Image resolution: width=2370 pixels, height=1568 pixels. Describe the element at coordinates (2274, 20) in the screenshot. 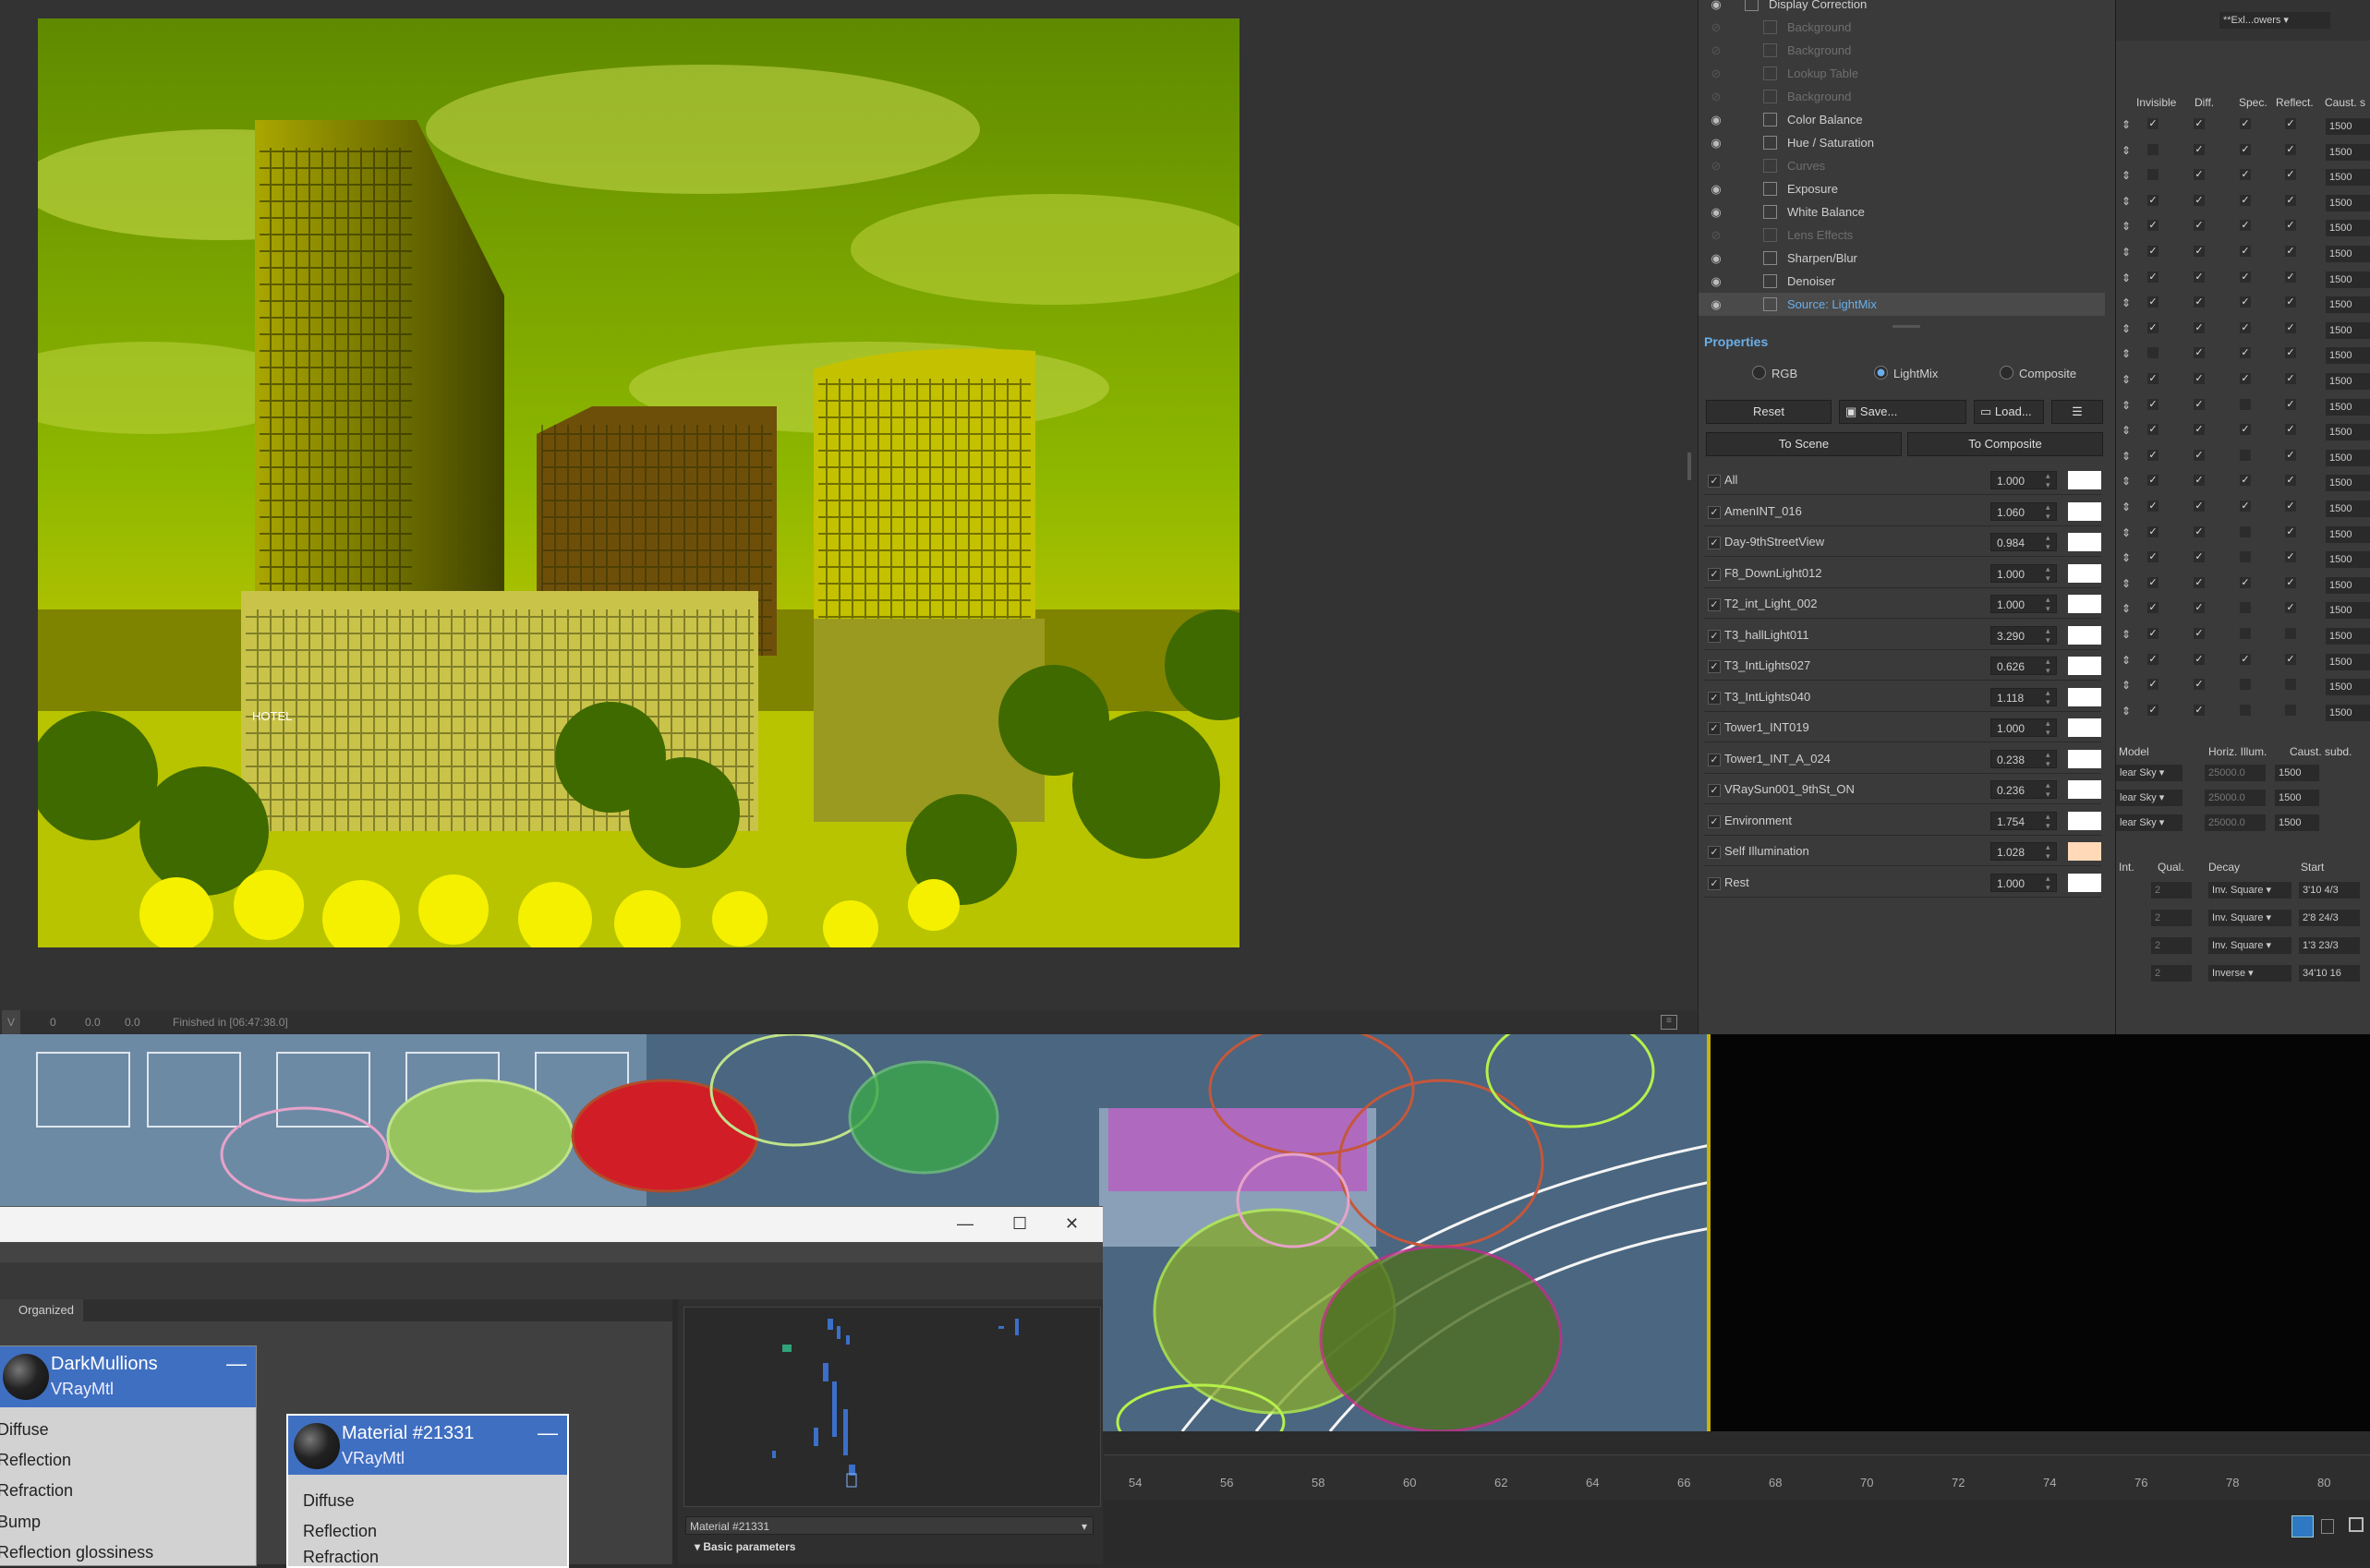

I see `lister-filter-dropdown: **Exl...owers ▾` at that location.